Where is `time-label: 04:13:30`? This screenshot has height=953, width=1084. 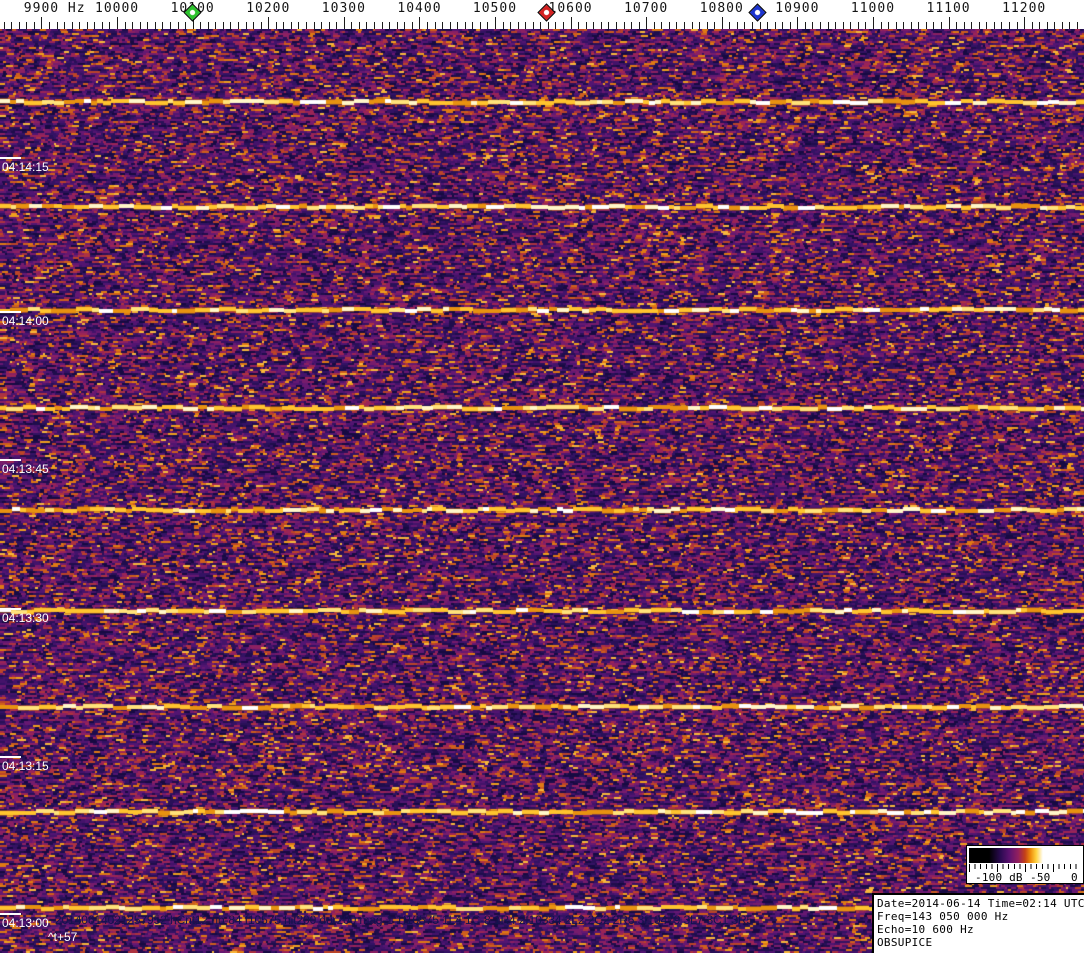
time-label: 04:13:30 is located at coordinates (25, 618).